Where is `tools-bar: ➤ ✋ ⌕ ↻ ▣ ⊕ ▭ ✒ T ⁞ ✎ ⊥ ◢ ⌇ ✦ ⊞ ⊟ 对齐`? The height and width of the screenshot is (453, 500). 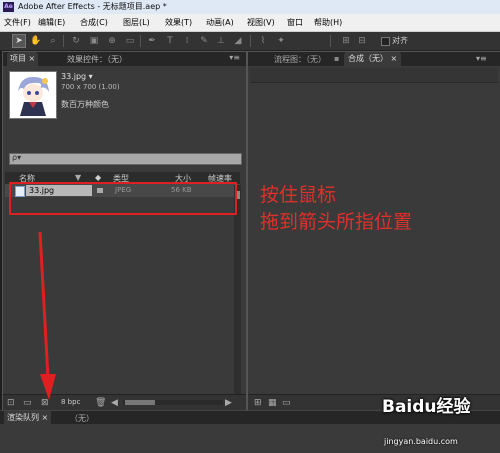 tools-bar: ➤ ✋ ⌕ ↻ ▣ ⊕ ▭ ✒ T ⁞ ✎ ⊥ ◢ ⌇ ✦ ⊞ ⊟ 对齐 is located at coordinates (250, 41).